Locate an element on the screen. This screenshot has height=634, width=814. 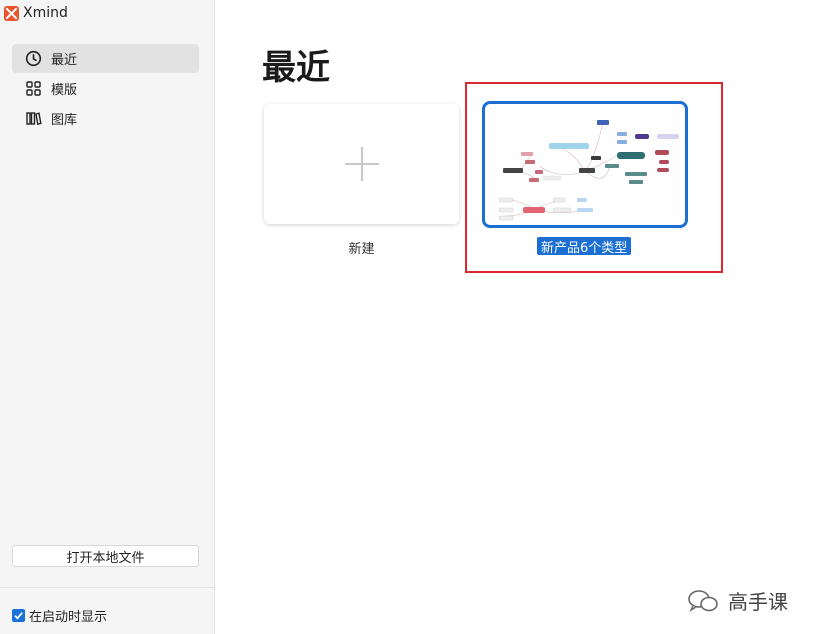
show-on-startup-label: 在启动时显示 is located at coordinates (68, 617).